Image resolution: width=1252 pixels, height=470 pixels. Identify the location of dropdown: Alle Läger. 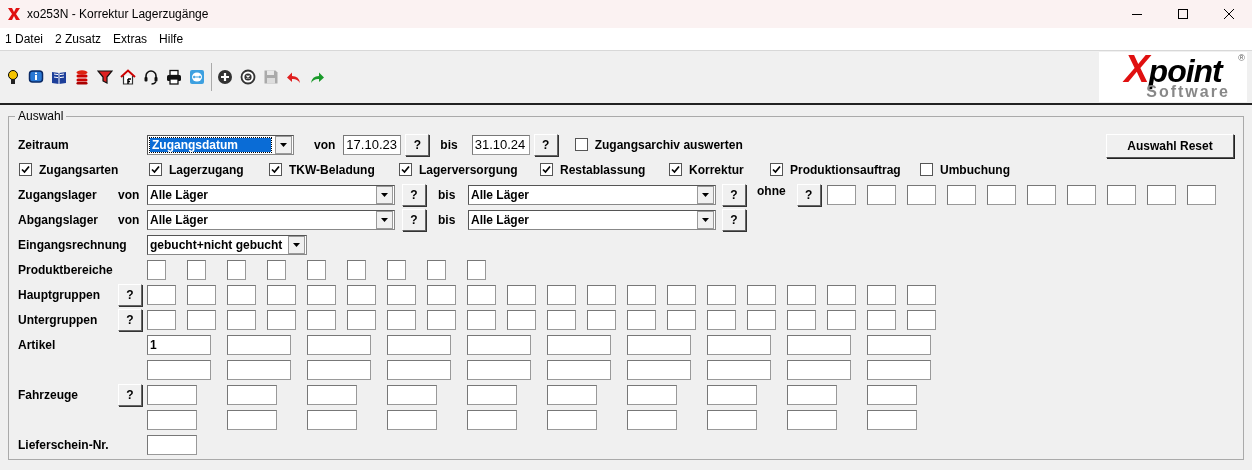
(592, 219).